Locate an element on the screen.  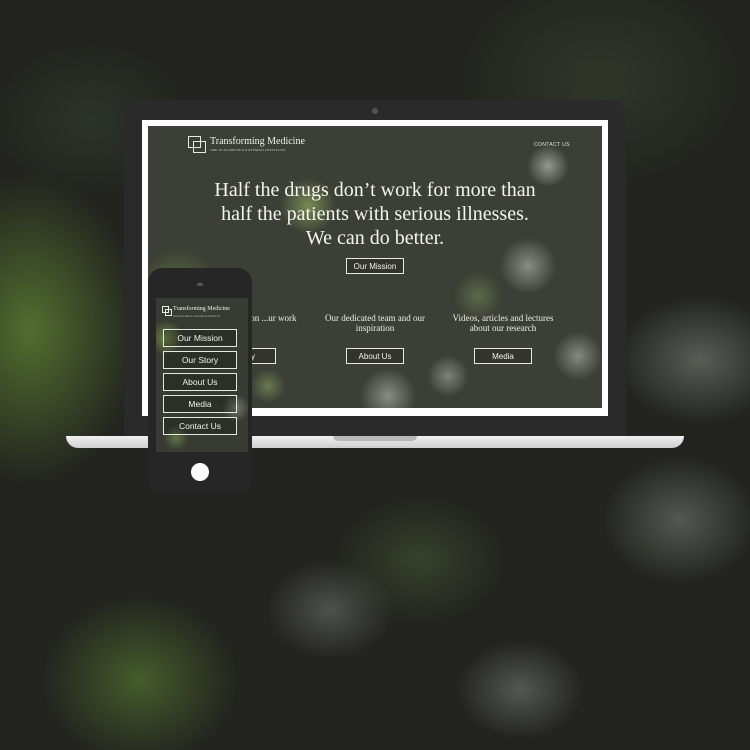
phone-home-button is located at coordinates (200, 472).